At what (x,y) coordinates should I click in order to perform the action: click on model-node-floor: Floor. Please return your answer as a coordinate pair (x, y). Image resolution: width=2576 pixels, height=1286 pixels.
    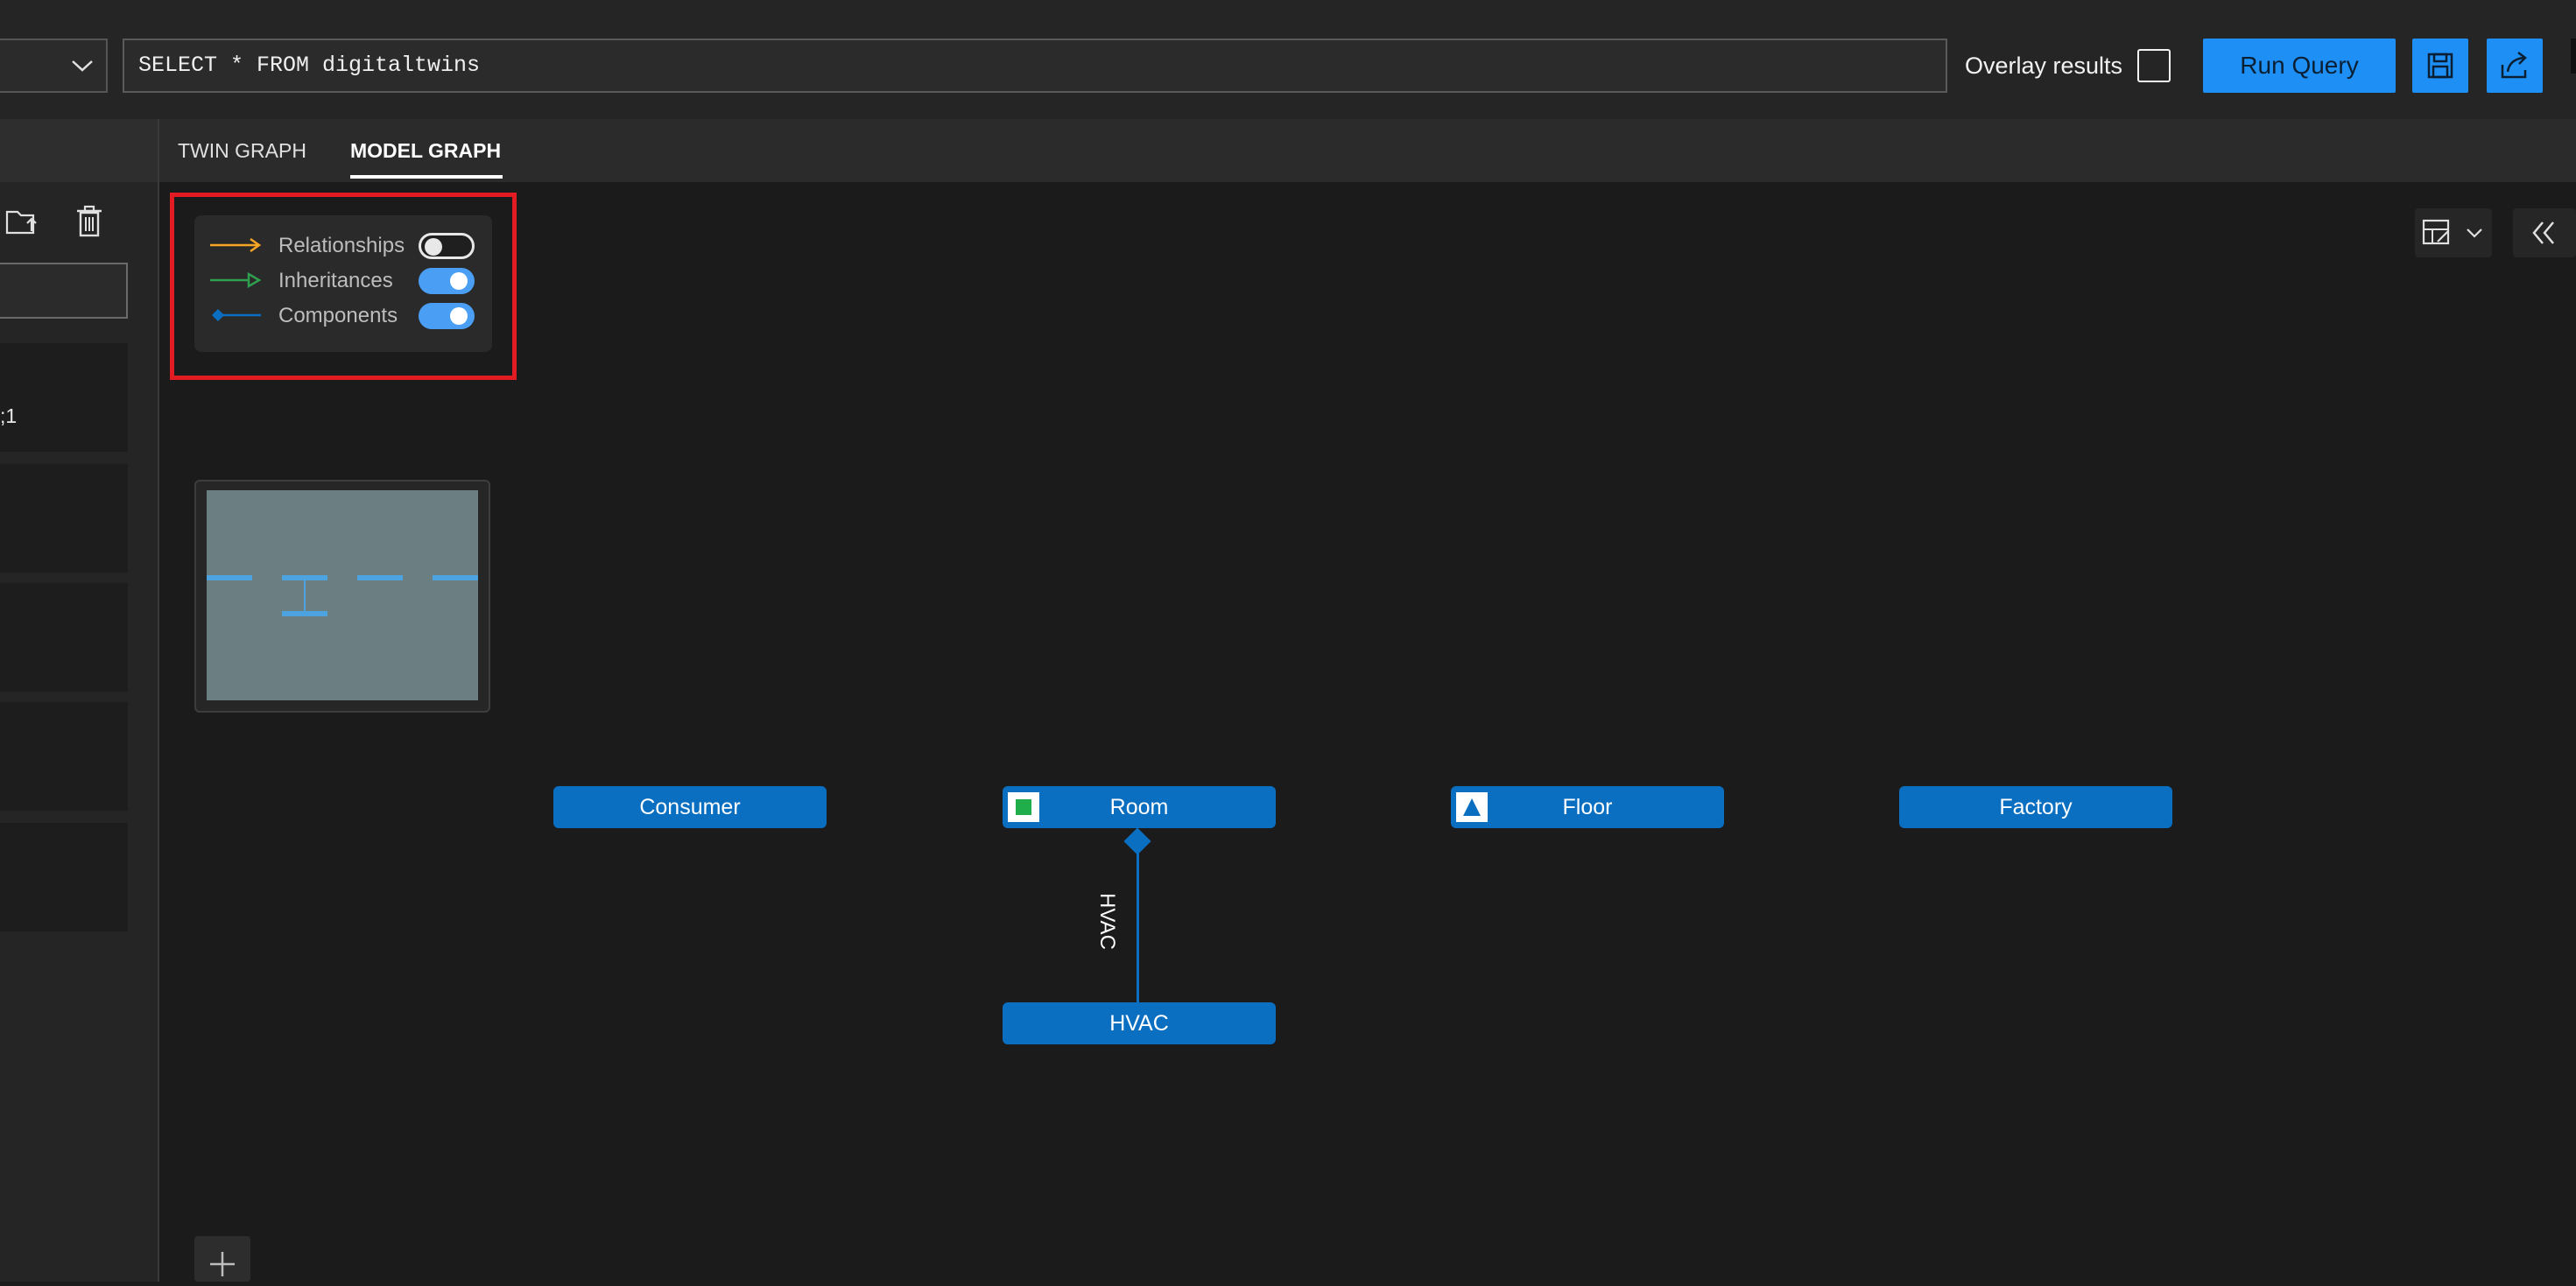
    Looking at the image, I should click on (1587, 807).